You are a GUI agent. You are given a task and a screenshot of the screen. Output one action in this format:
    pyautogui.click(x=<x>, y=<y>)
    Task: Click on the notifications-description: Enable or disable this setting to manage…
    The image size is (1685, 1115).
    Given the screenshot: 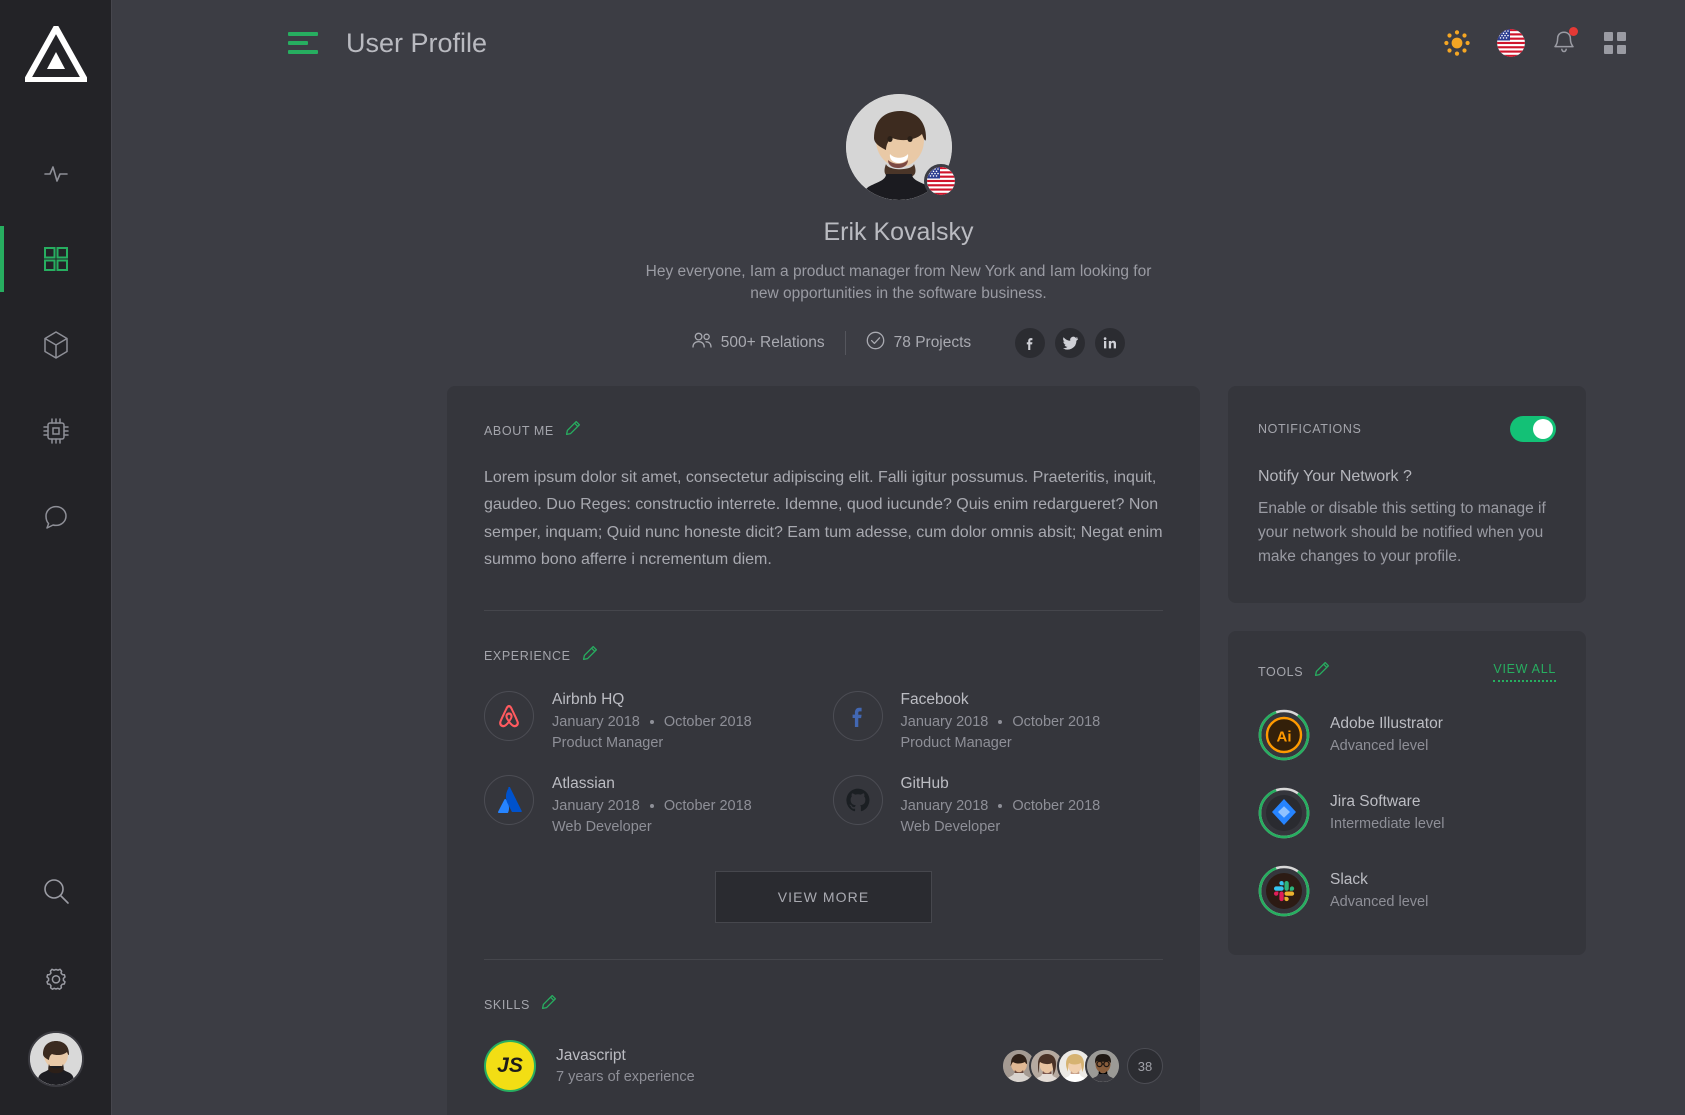 What is the action you would take?
    pyautogui.click(x=1402, y=532)
    